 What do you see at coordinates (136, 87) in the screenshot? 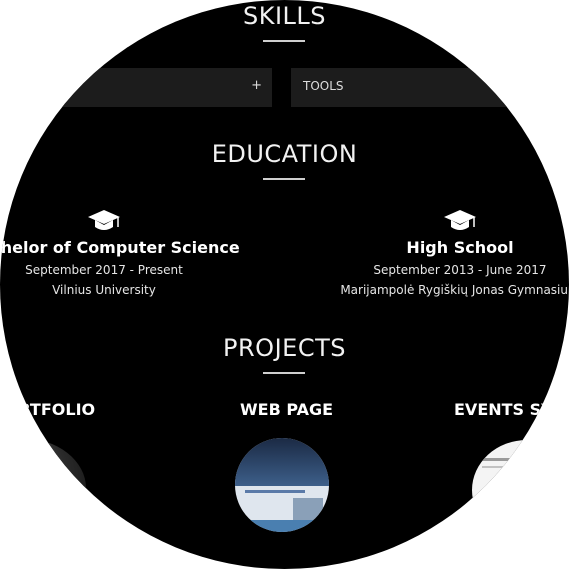
I see `skills-accordion-1: +` at bounding box center [136, 87].